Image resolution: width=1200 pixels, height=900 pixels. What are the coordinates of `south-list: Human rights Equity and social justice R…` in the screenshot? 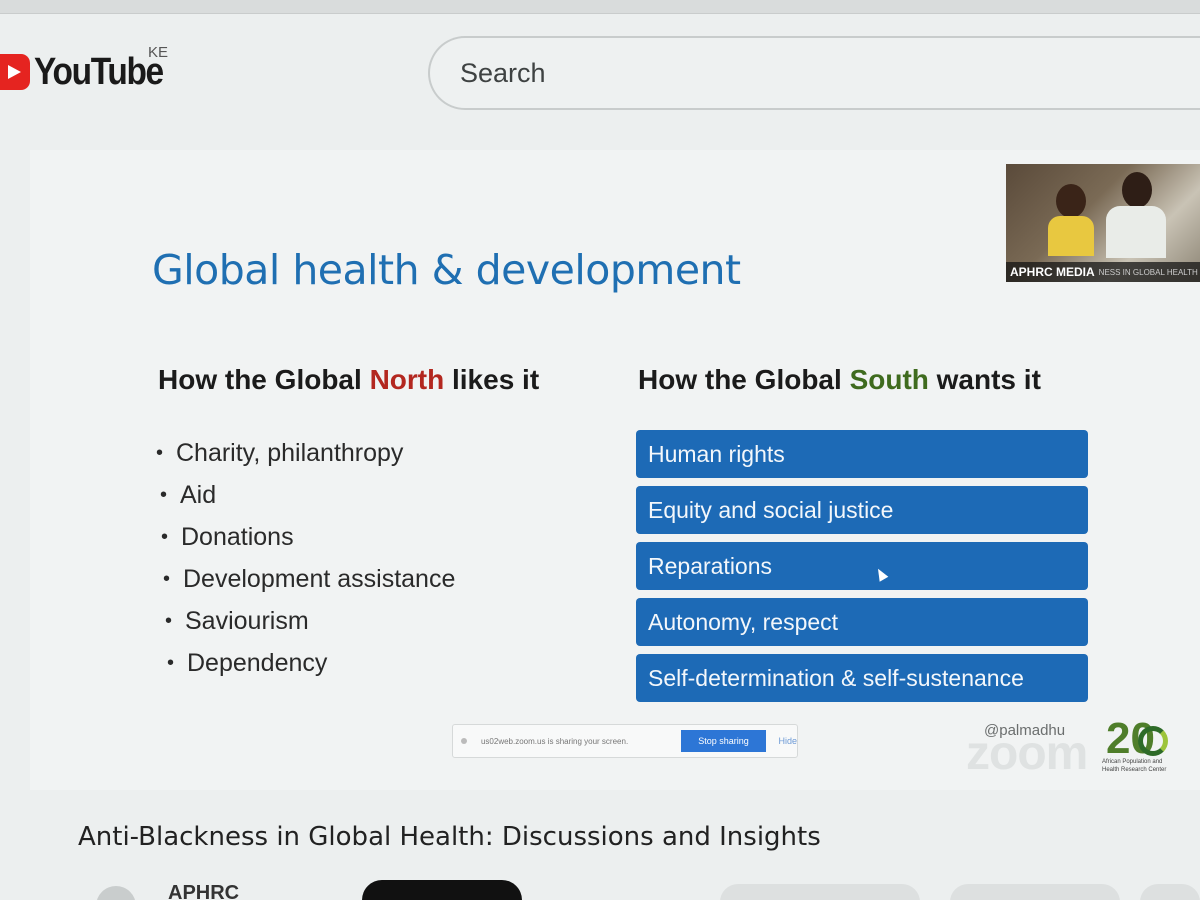 It's located at (862, 570).